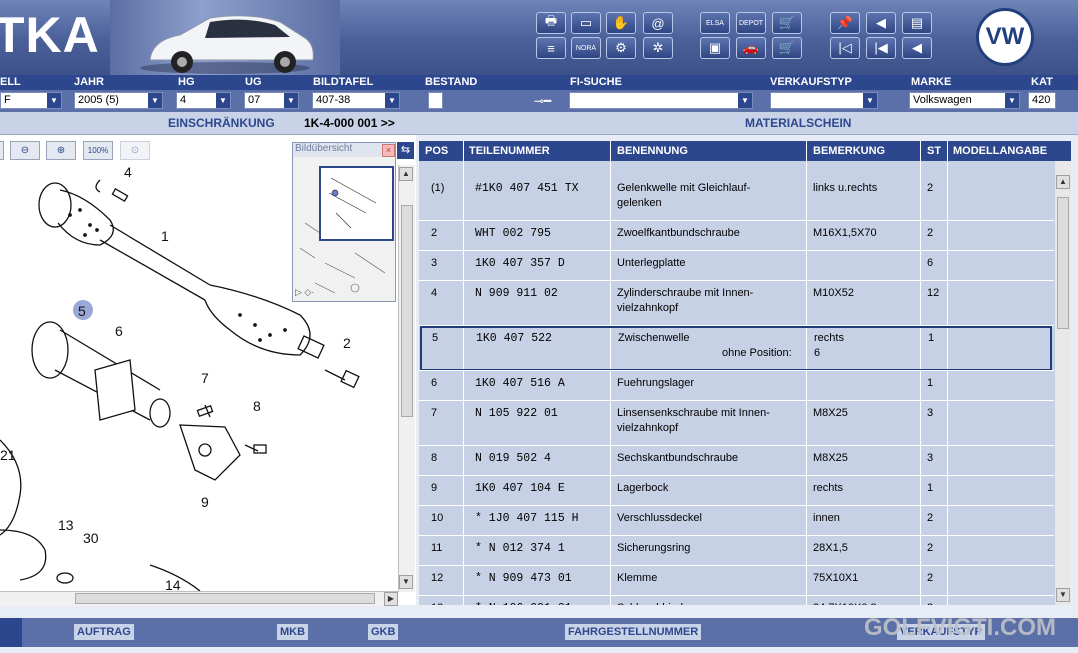 The image size is (1078, 653). Describe the element at coordinates (934, 151) in the screenshot. I see `col-st: ST` at that location.